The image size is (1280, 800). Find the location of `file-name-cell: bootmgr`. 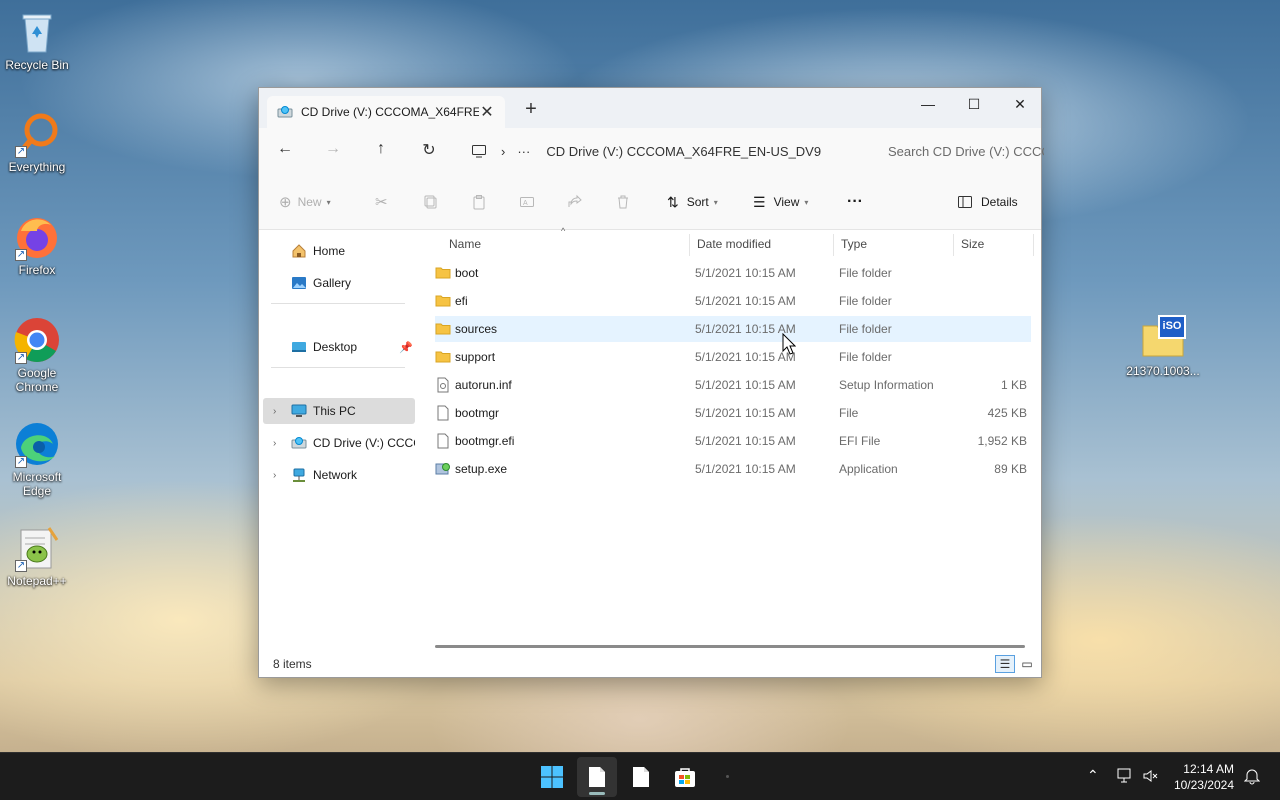

file-name-cell: bootmgr is located at coordinates (467, 413).